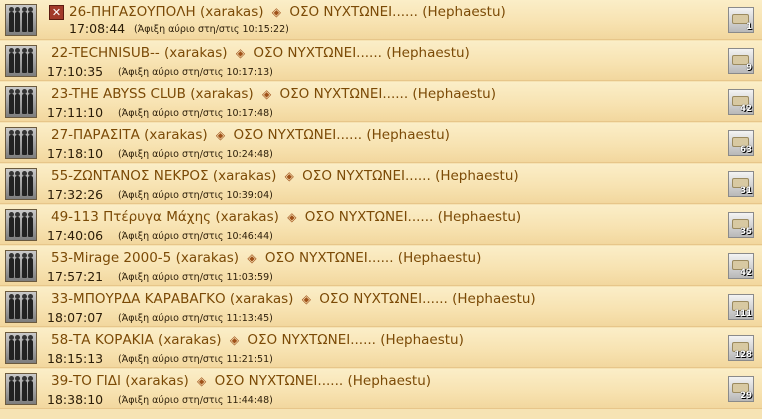 This screenshot has width=762, height=419. Describe the element at coordinates (741, 184) in the screenshot. I see `cargo-icon: 31` at that location.